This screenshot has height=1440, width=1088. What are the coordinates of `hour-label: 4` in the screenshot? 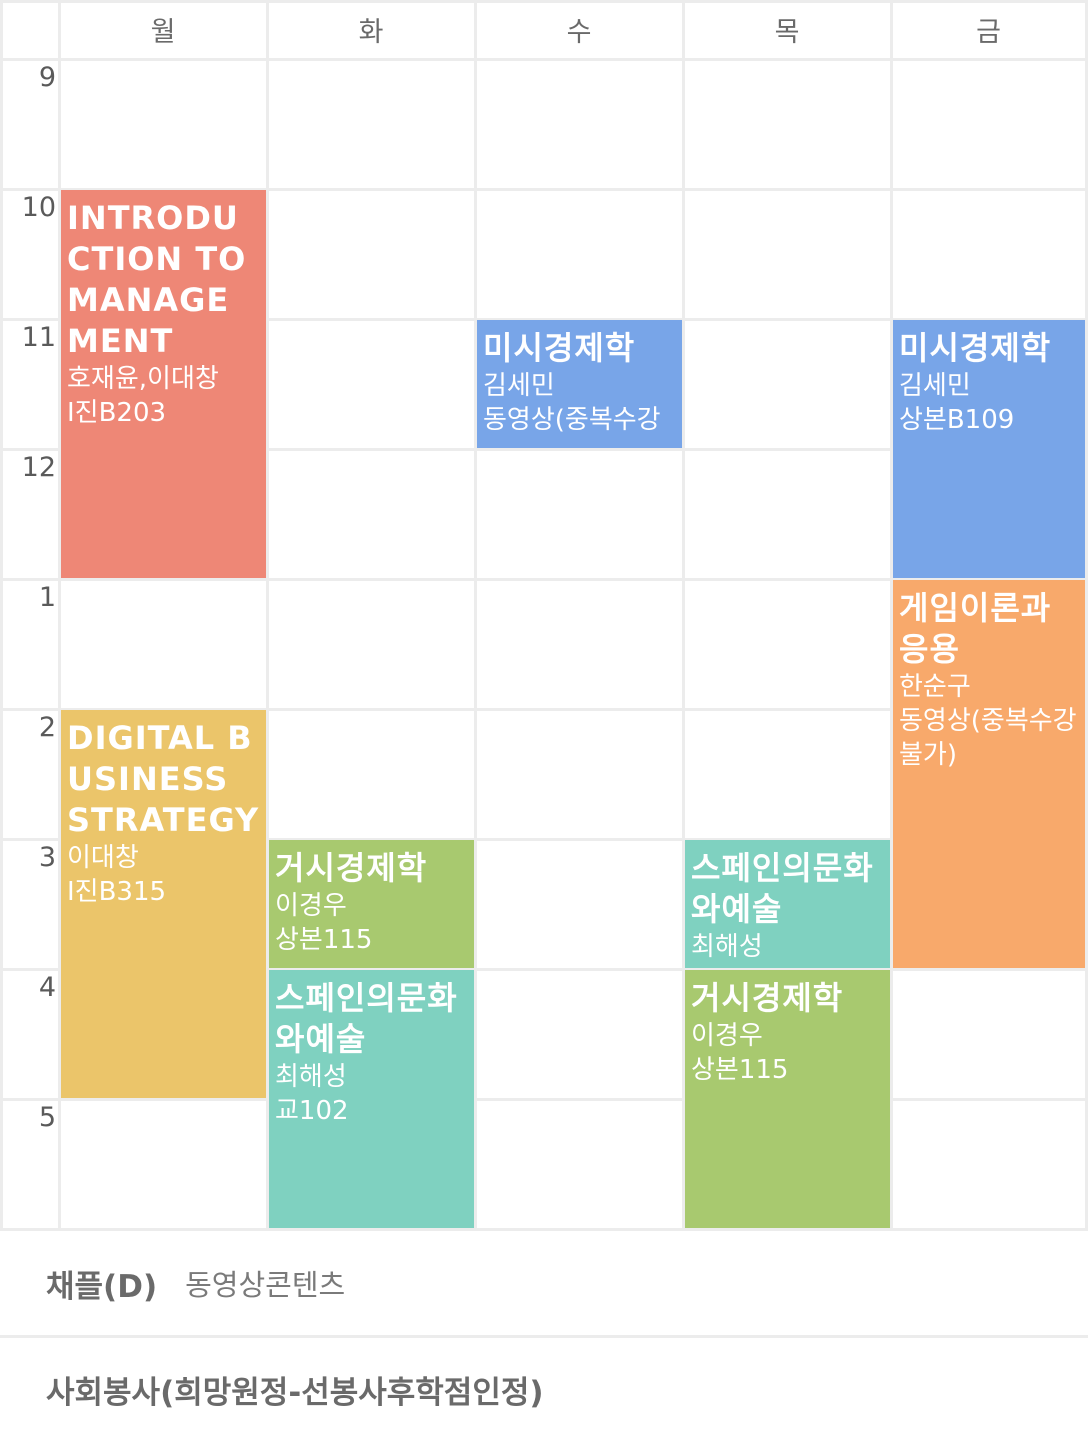 It's located at (47, 987).